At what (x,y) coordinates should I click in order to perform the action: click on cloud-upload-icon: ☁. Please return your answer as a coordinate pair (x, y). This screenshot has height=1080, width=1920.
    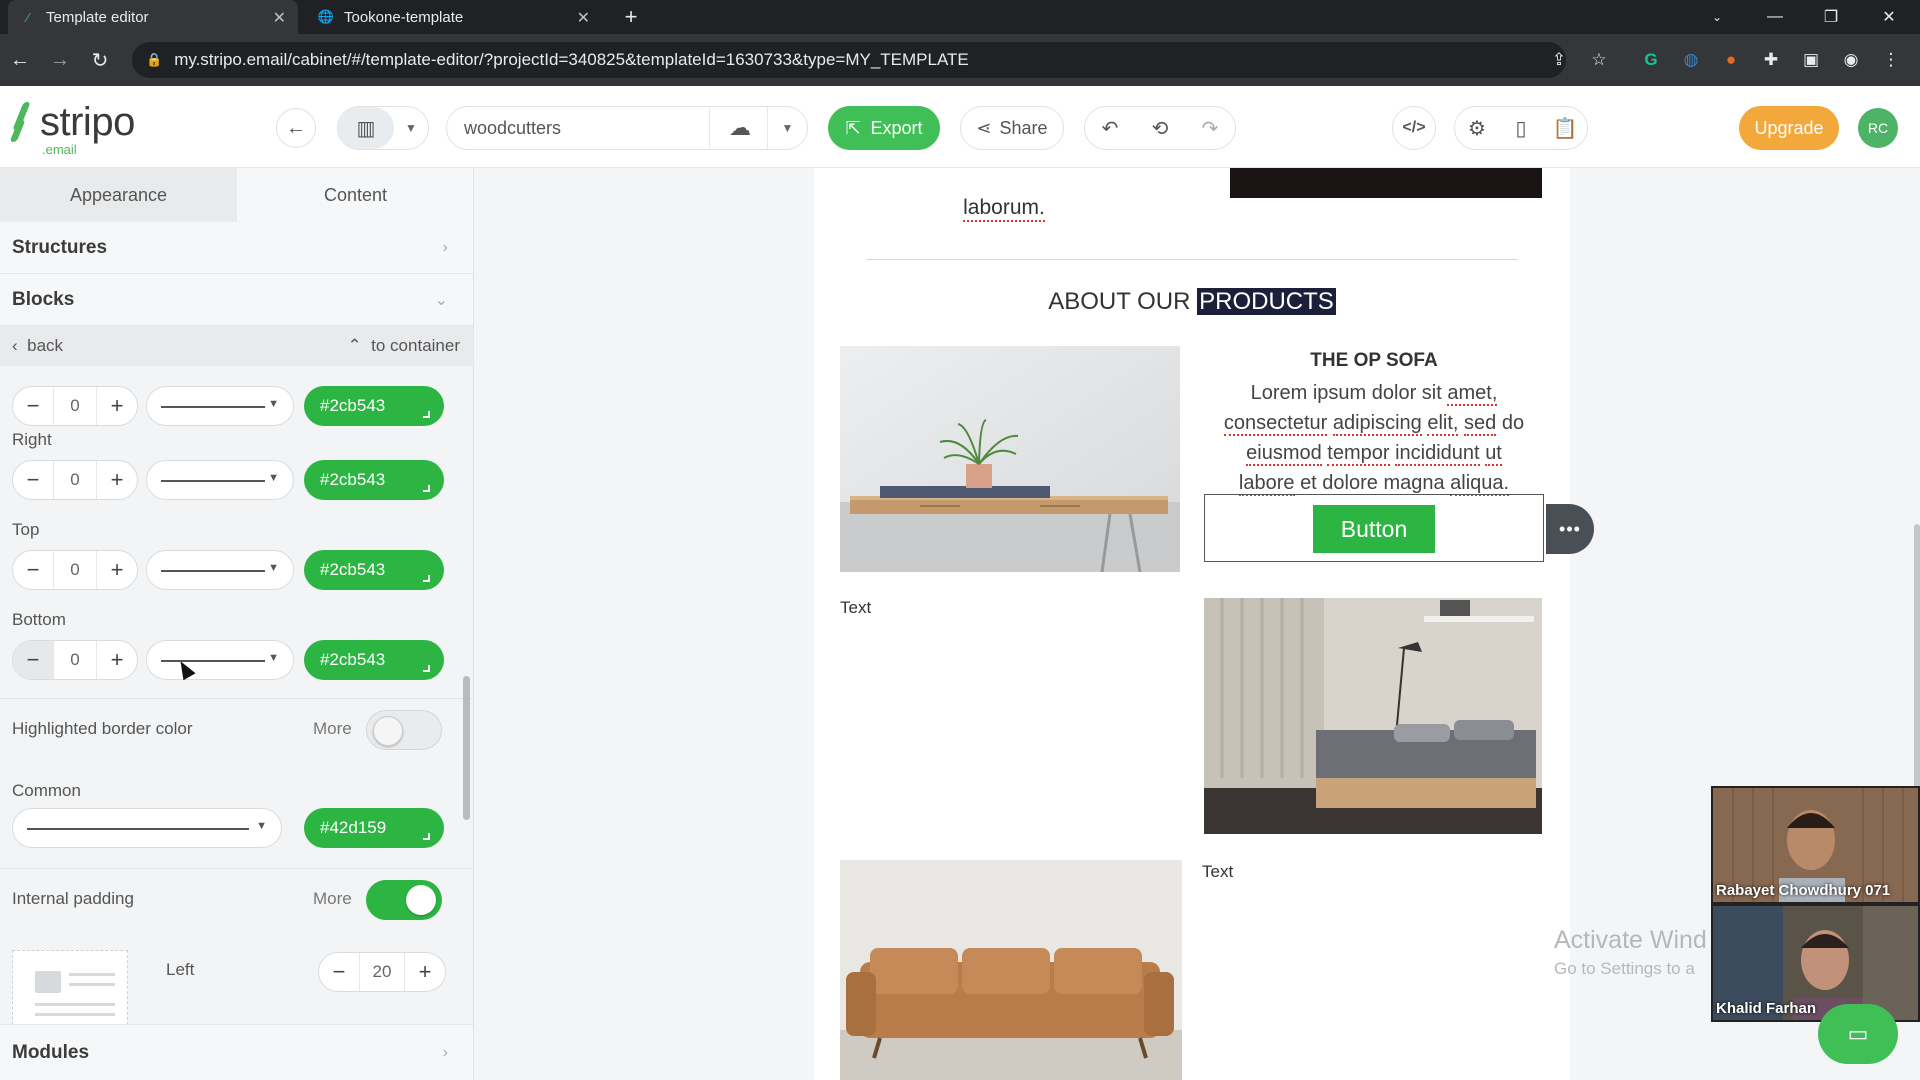
    Looking at the image, I should click on (740, 128).